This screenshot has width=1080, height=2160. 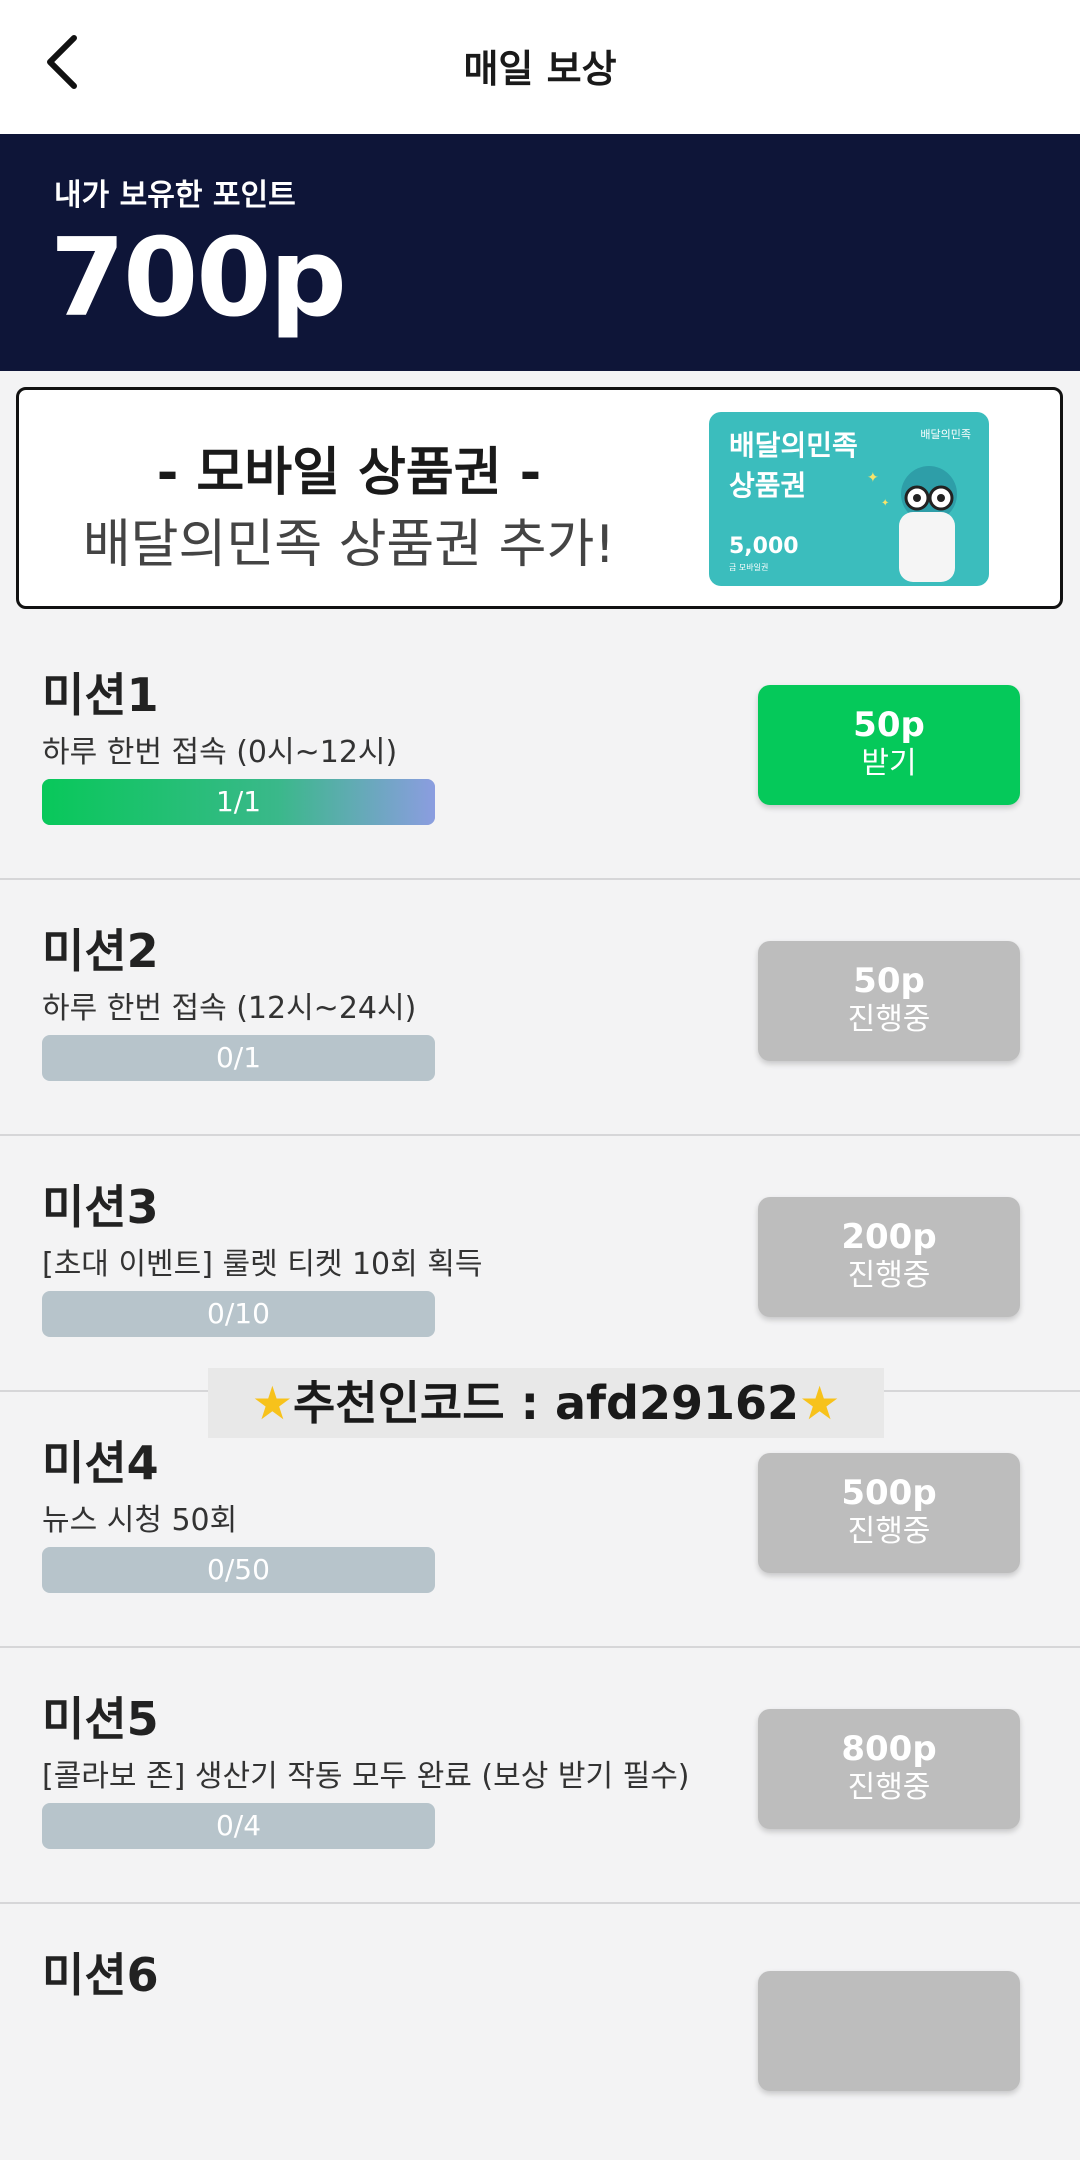 What do you see at coordinates (540, 252) in the screenshot?
I see `points-banner: 내가 보유한 포인트 700p` at bounding box center [540, 252].